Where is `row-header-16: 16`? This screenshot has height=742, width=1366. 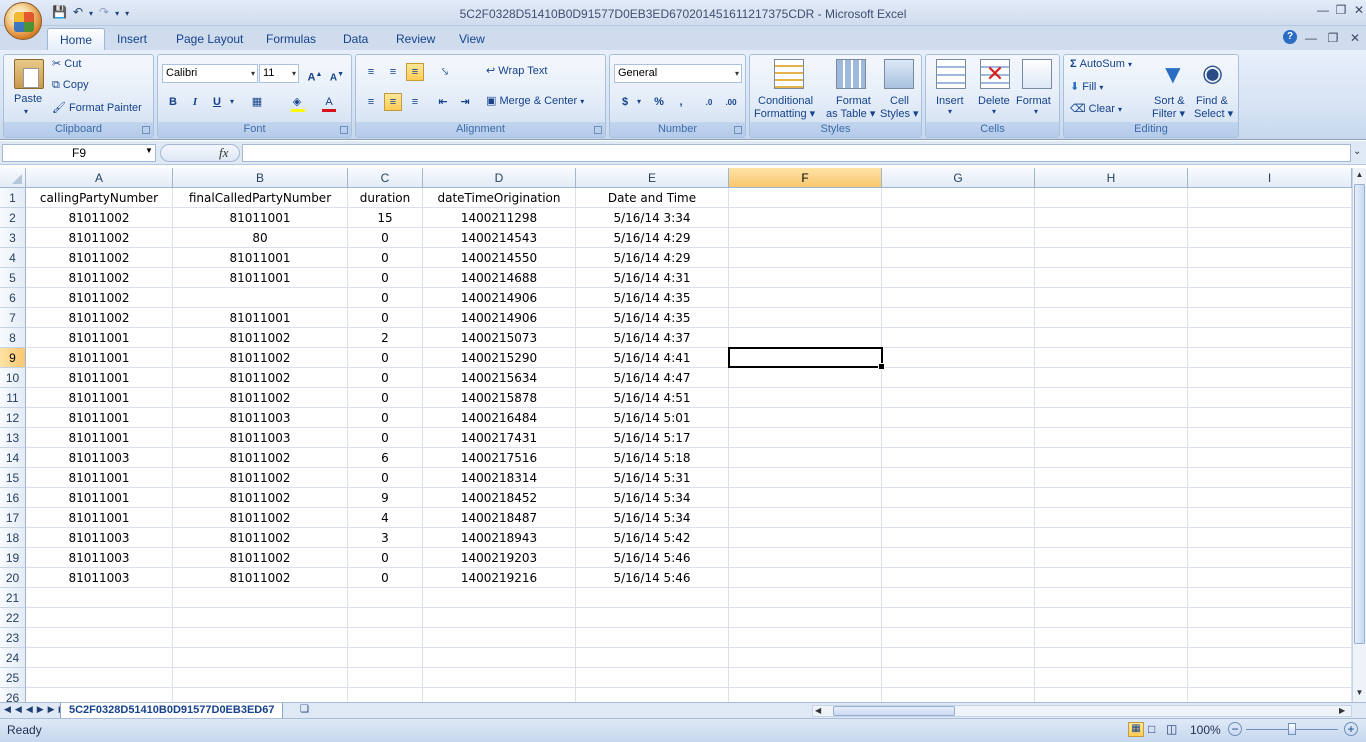 row-header-16: 16 is located at coordinates (13, 498).